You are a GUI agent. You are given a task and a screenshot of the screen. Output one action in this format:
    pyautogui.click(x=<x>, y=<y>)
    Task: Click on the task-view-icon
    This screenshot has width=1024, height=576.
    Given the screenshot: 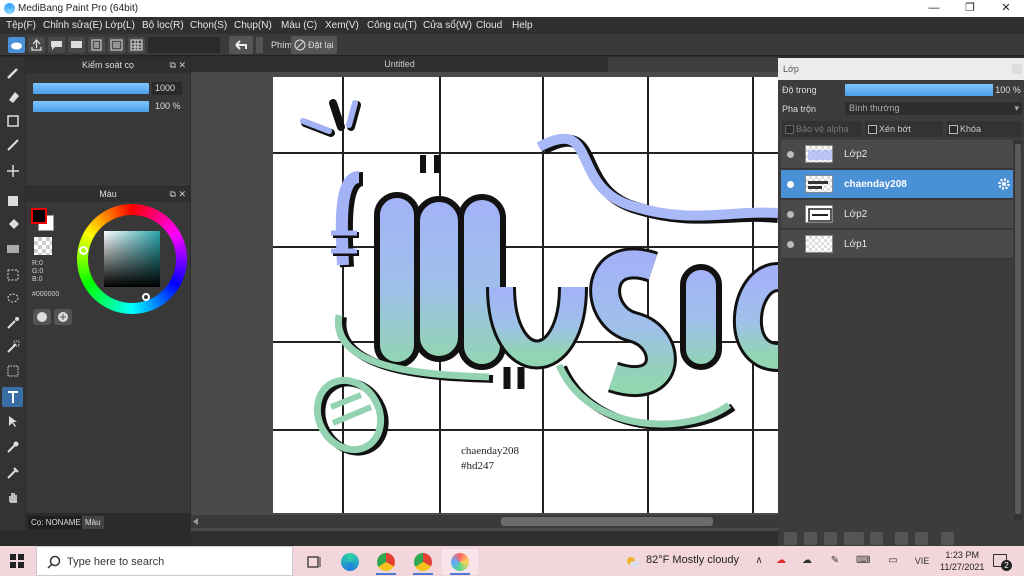 What is the action you would take?
    pyautogui.click(x=314, y=562)
    